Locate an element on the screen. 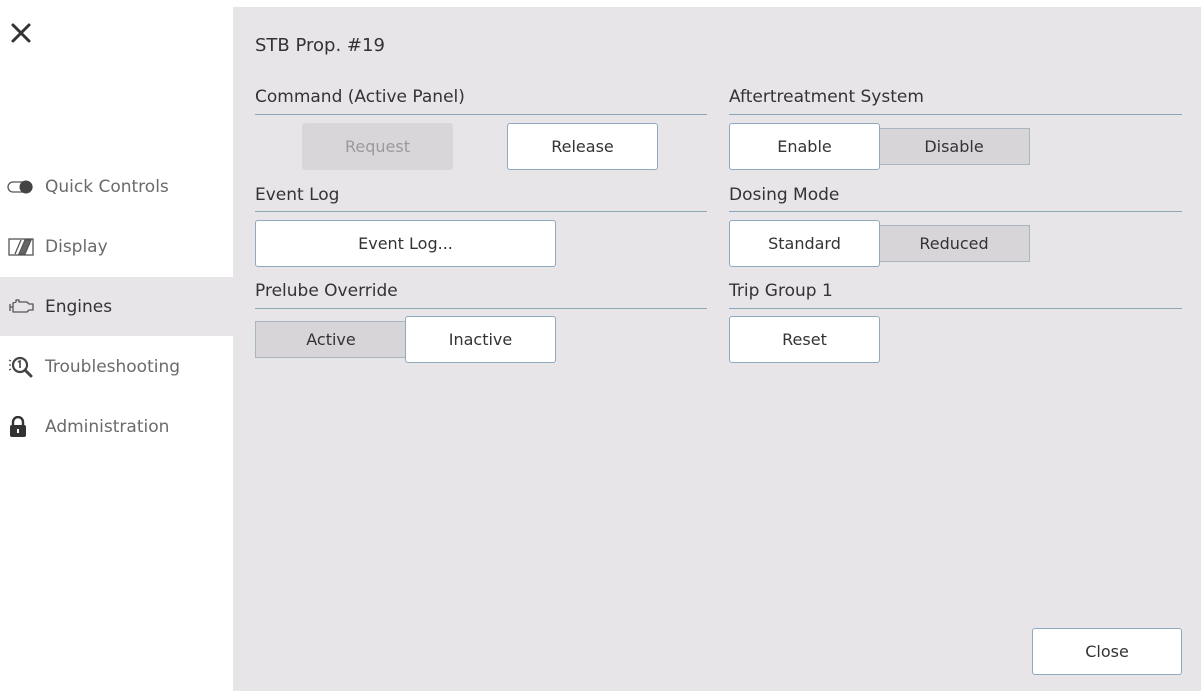 This screenshot has width=1201, height=691. prelube-divider is located at coordinates (481, 308).